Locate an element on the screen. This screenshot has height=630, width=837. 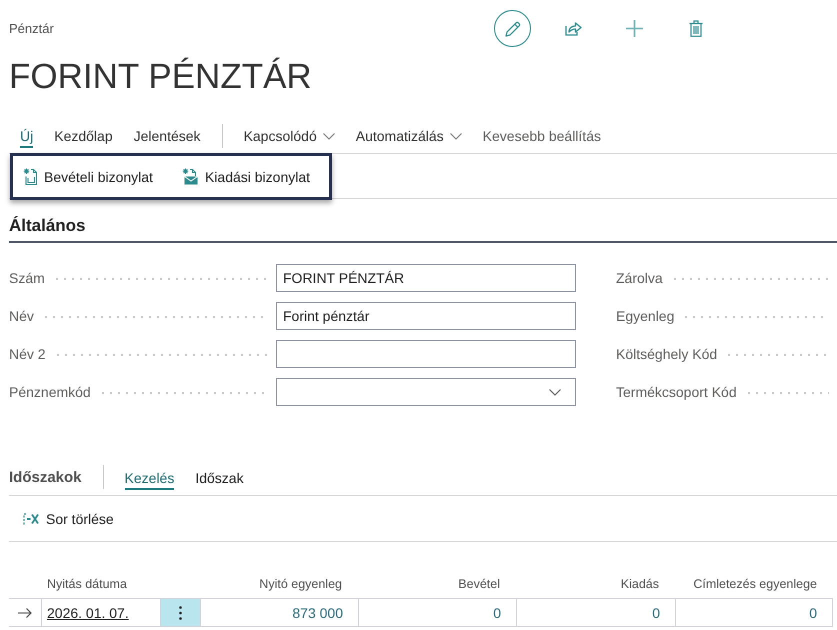
action-tab: Jelentések is located at coordinates (167, 137).